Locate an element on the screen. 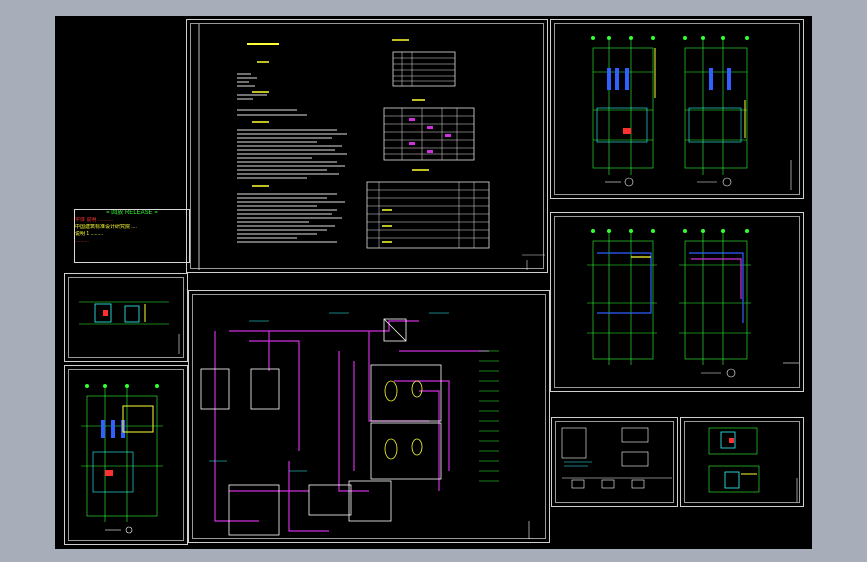 The height and width of the screenshot is (562, 867). details-bottom-right-a is located at coordinates (614, 462).